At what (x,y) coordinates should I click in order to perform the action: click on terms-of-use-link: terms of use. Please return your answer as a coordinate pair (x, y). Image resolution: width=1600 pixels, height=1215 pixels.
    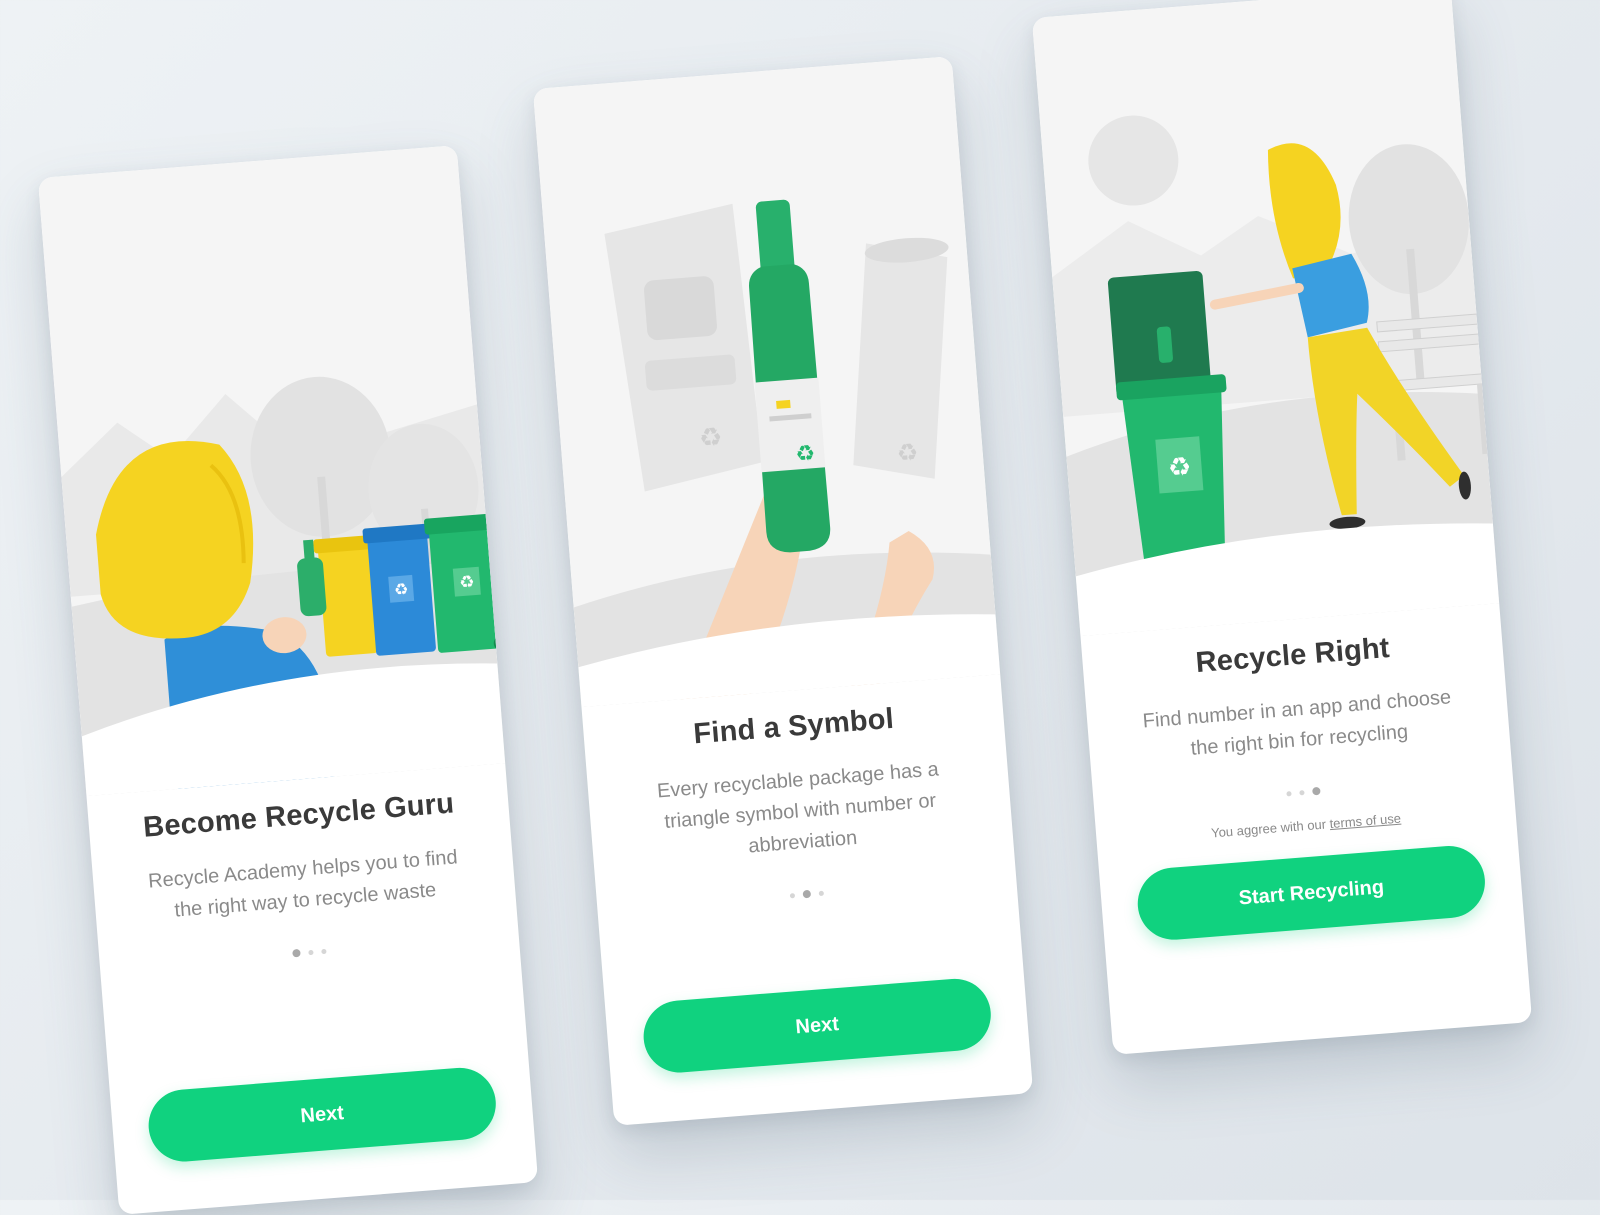
    Looking at the image, I should click on (1365, 821).